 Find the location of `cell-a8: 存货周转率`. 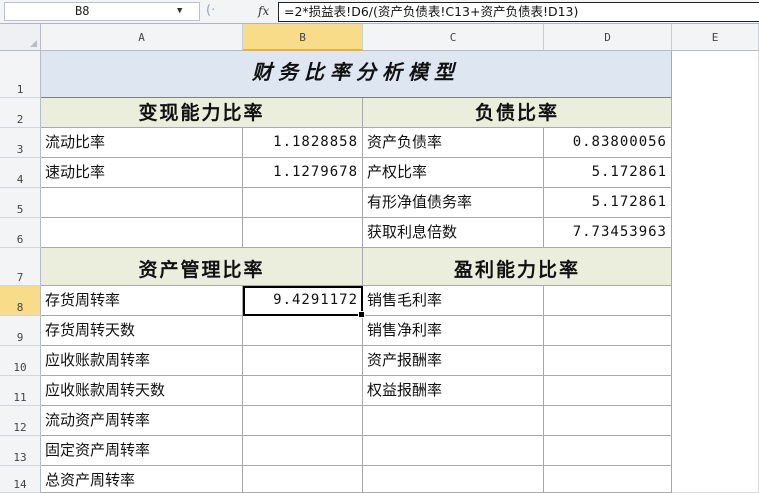

cell-a8: 存货周转率 is located at coordinates (142, 301).